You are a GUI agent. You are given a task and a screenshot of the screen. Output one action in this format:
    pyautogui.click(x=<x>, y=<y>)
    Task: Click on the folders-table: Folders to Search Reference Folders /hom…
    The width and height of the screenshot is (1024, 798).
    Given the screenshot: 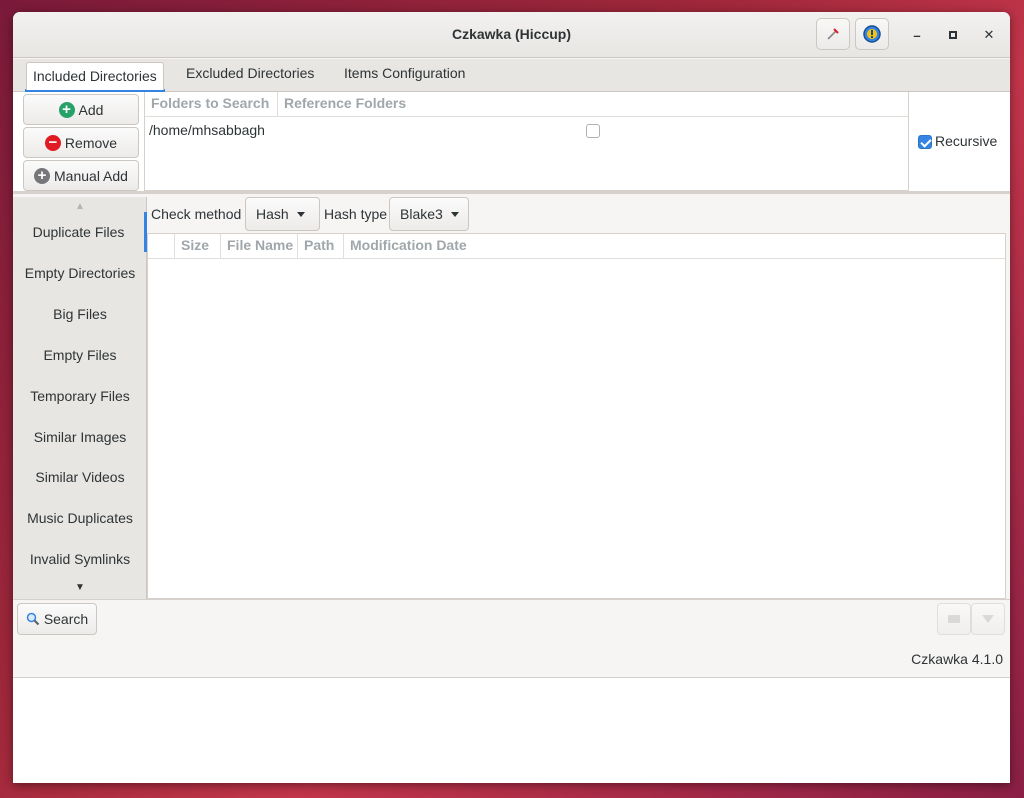 What is the action you would take?
    pyautogui.click(x=526, y=141)
    